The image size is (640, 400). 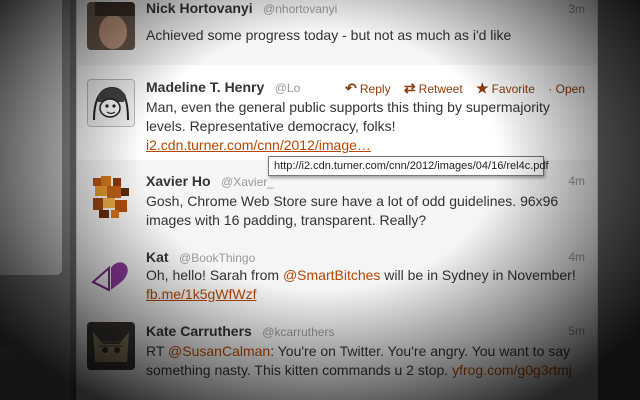 I want to click on tweet-author-name: Xavier Ho, so click(x=178, y=181).